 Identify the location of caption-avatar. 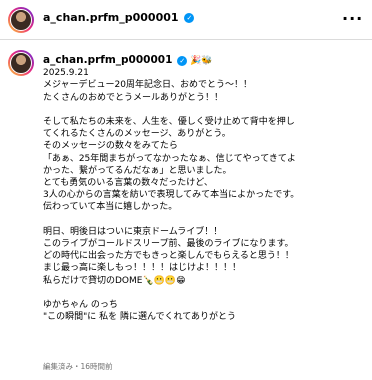
(21, 63).